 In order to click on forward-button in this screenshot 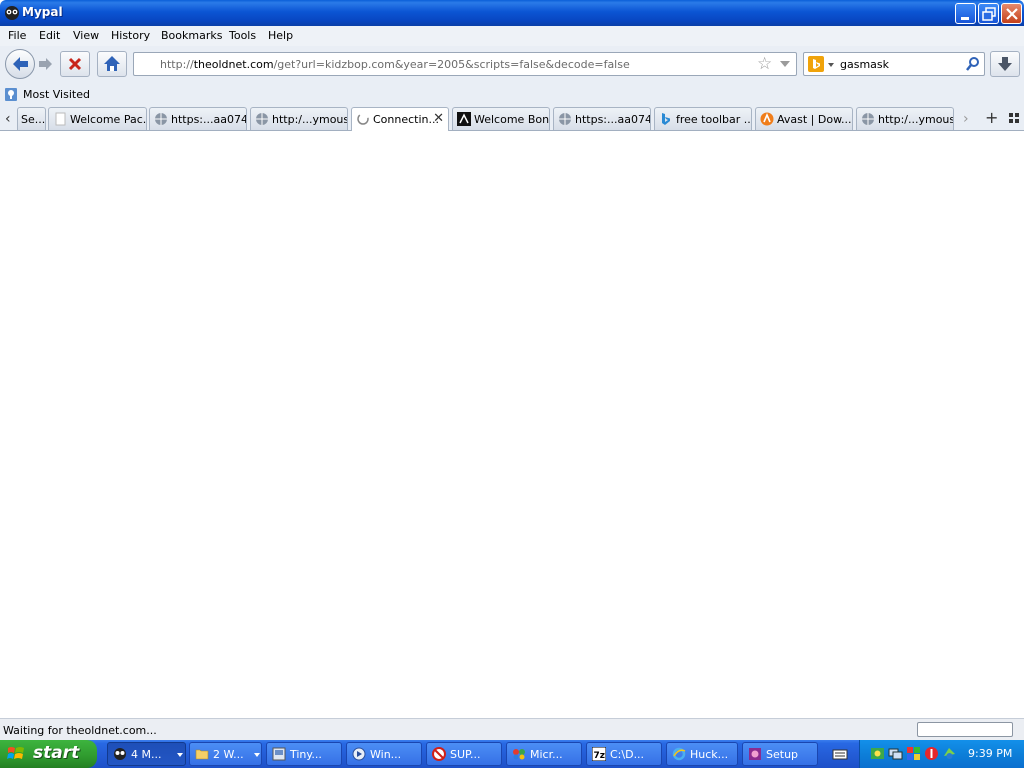, I will do `click(45, 64)`.